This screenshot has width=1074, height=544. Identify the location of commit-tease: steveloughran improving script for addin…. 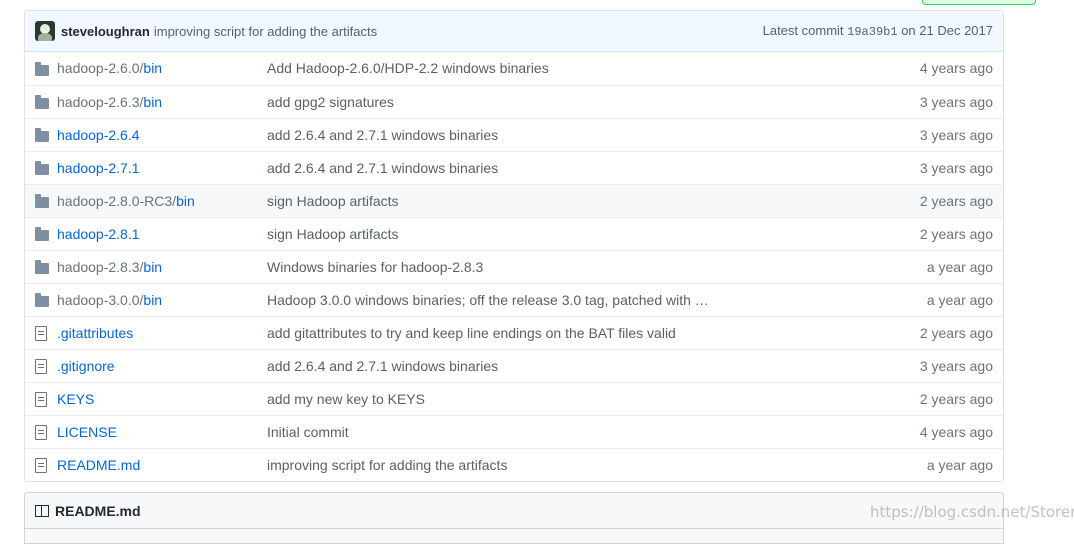
(514, 31).